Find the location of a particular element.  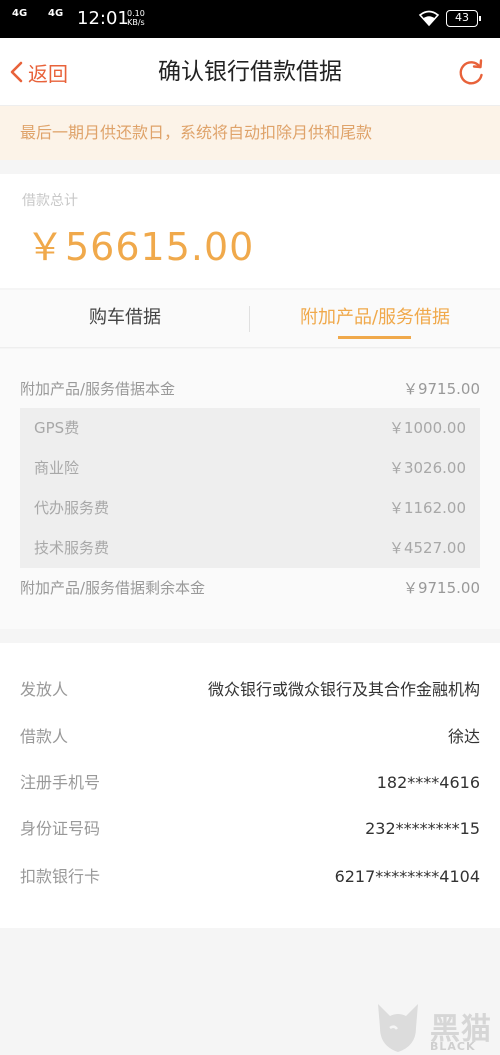

battery-icon: 43 is located at coordinates (463, 18).